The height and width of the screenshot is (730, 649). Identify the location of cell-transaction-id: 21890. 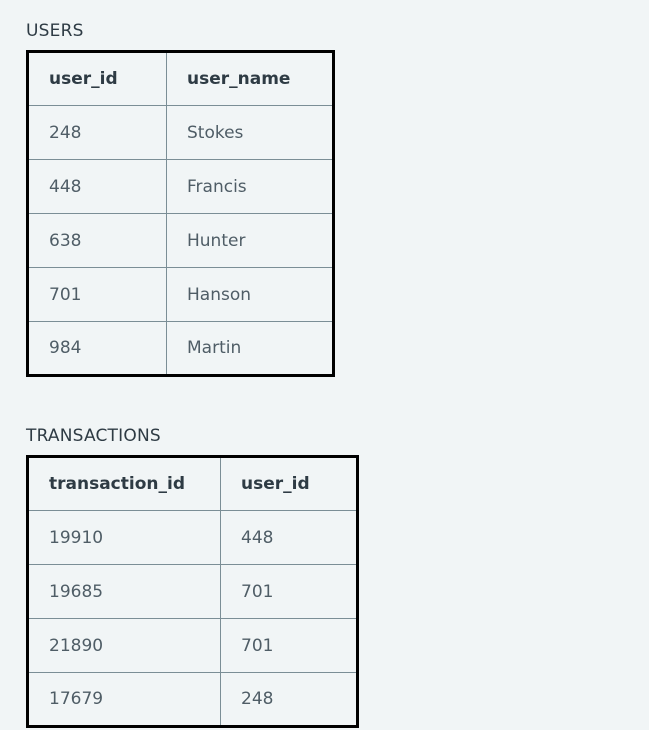
(124, 645).